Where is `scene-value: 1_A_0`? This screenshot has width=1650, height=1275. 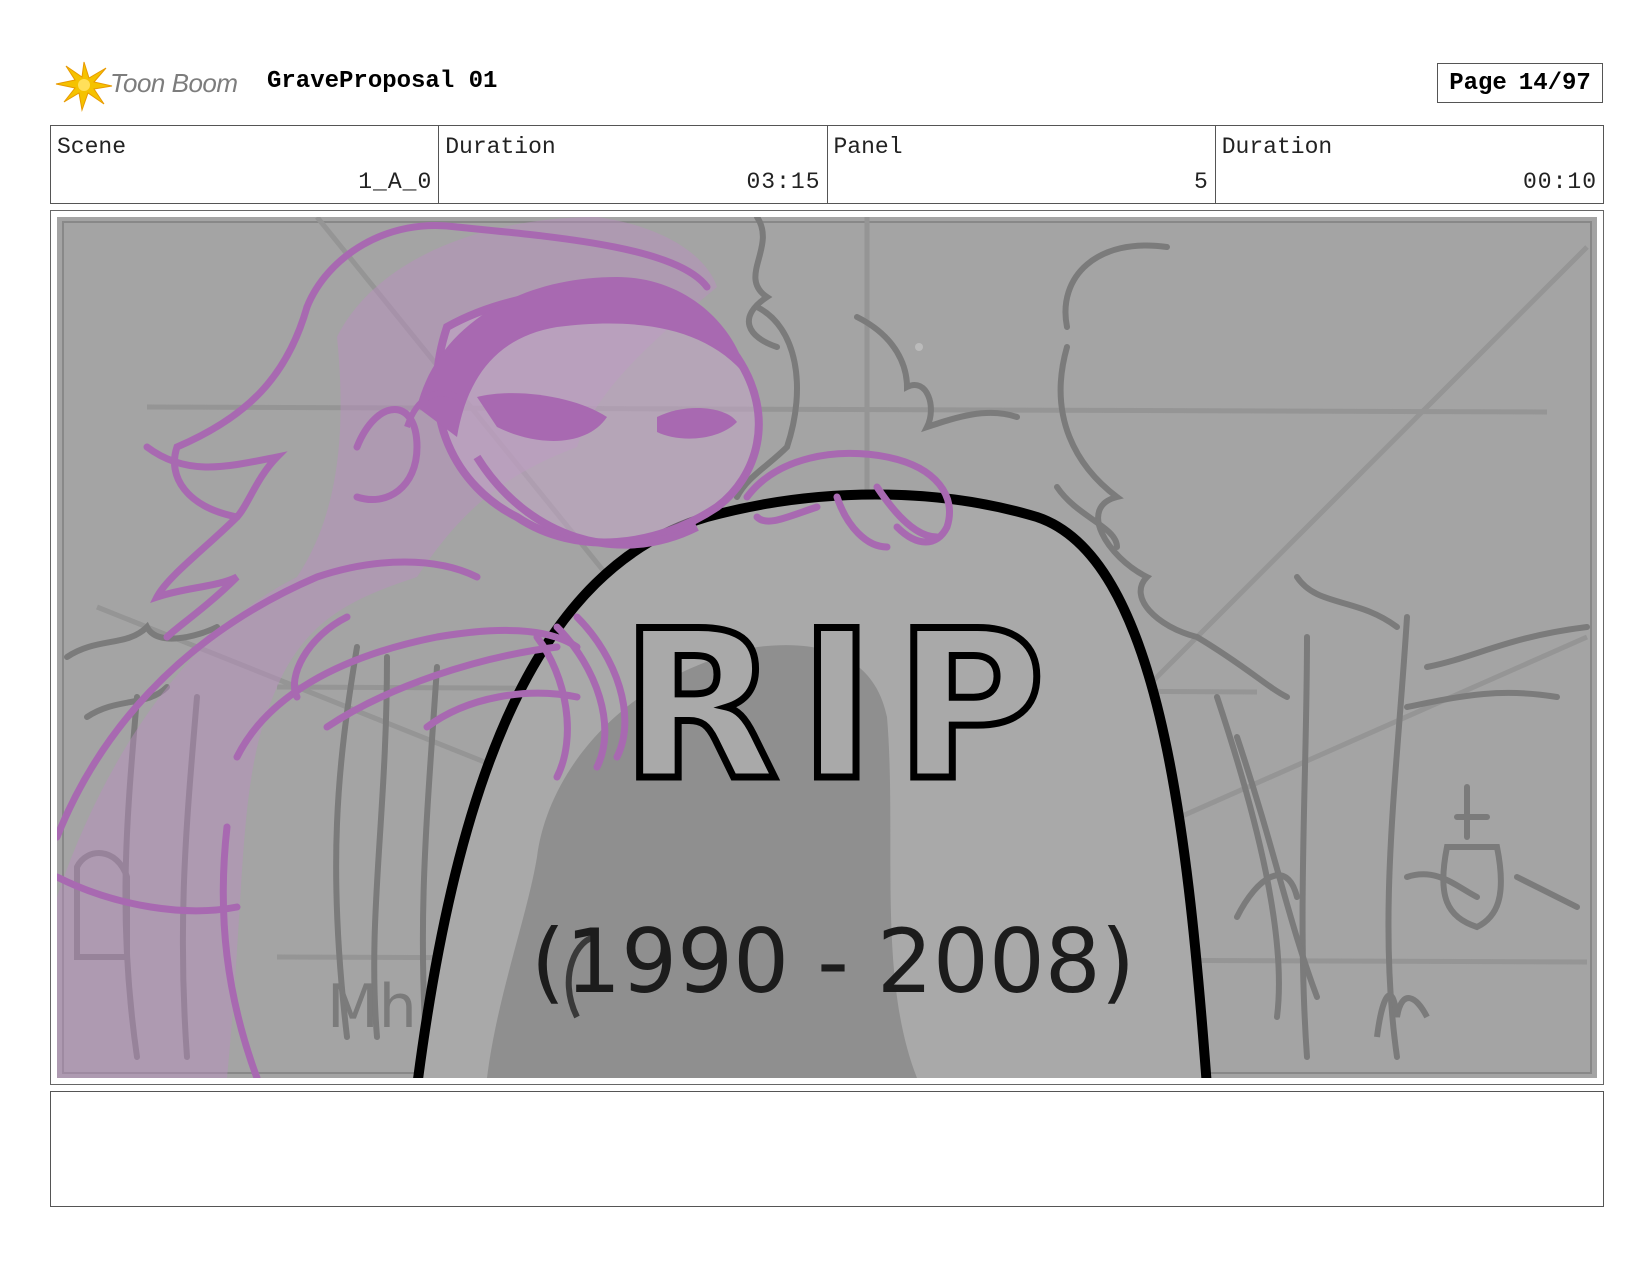 scene-value: 1_A_0 is located at coordinates (395, 182).